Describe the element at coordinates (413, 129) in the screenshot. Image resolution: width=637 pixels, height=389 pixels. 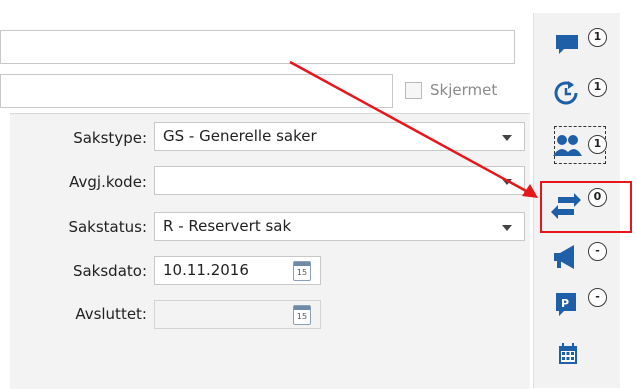
I see `annotation-arrow` at that location.